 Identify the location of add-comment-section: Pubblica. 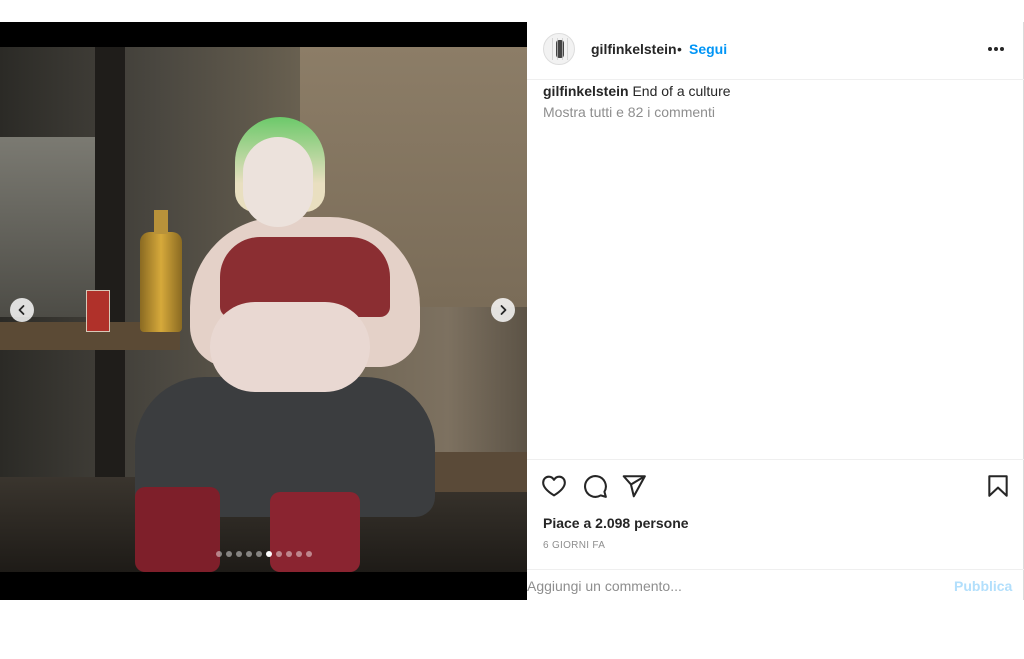
(775, 584).